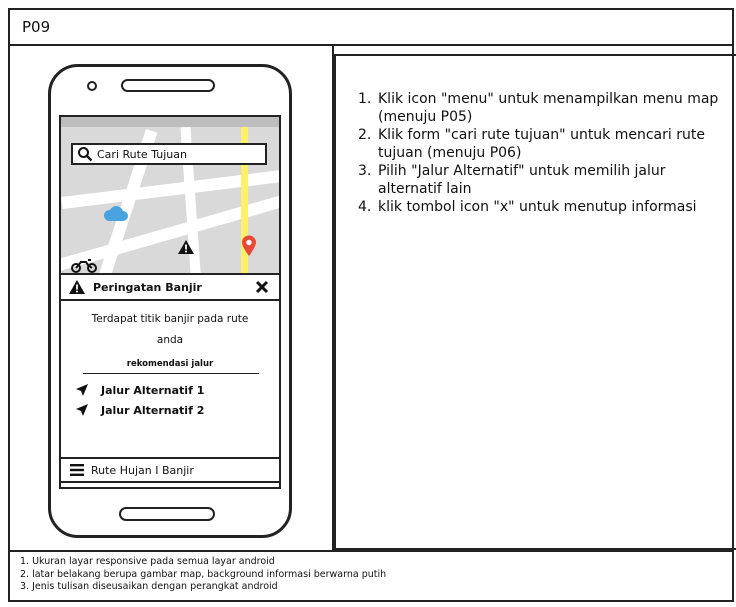 This screenshot has height=607, width=736. I want to click on status-bar, so click(170, 122).